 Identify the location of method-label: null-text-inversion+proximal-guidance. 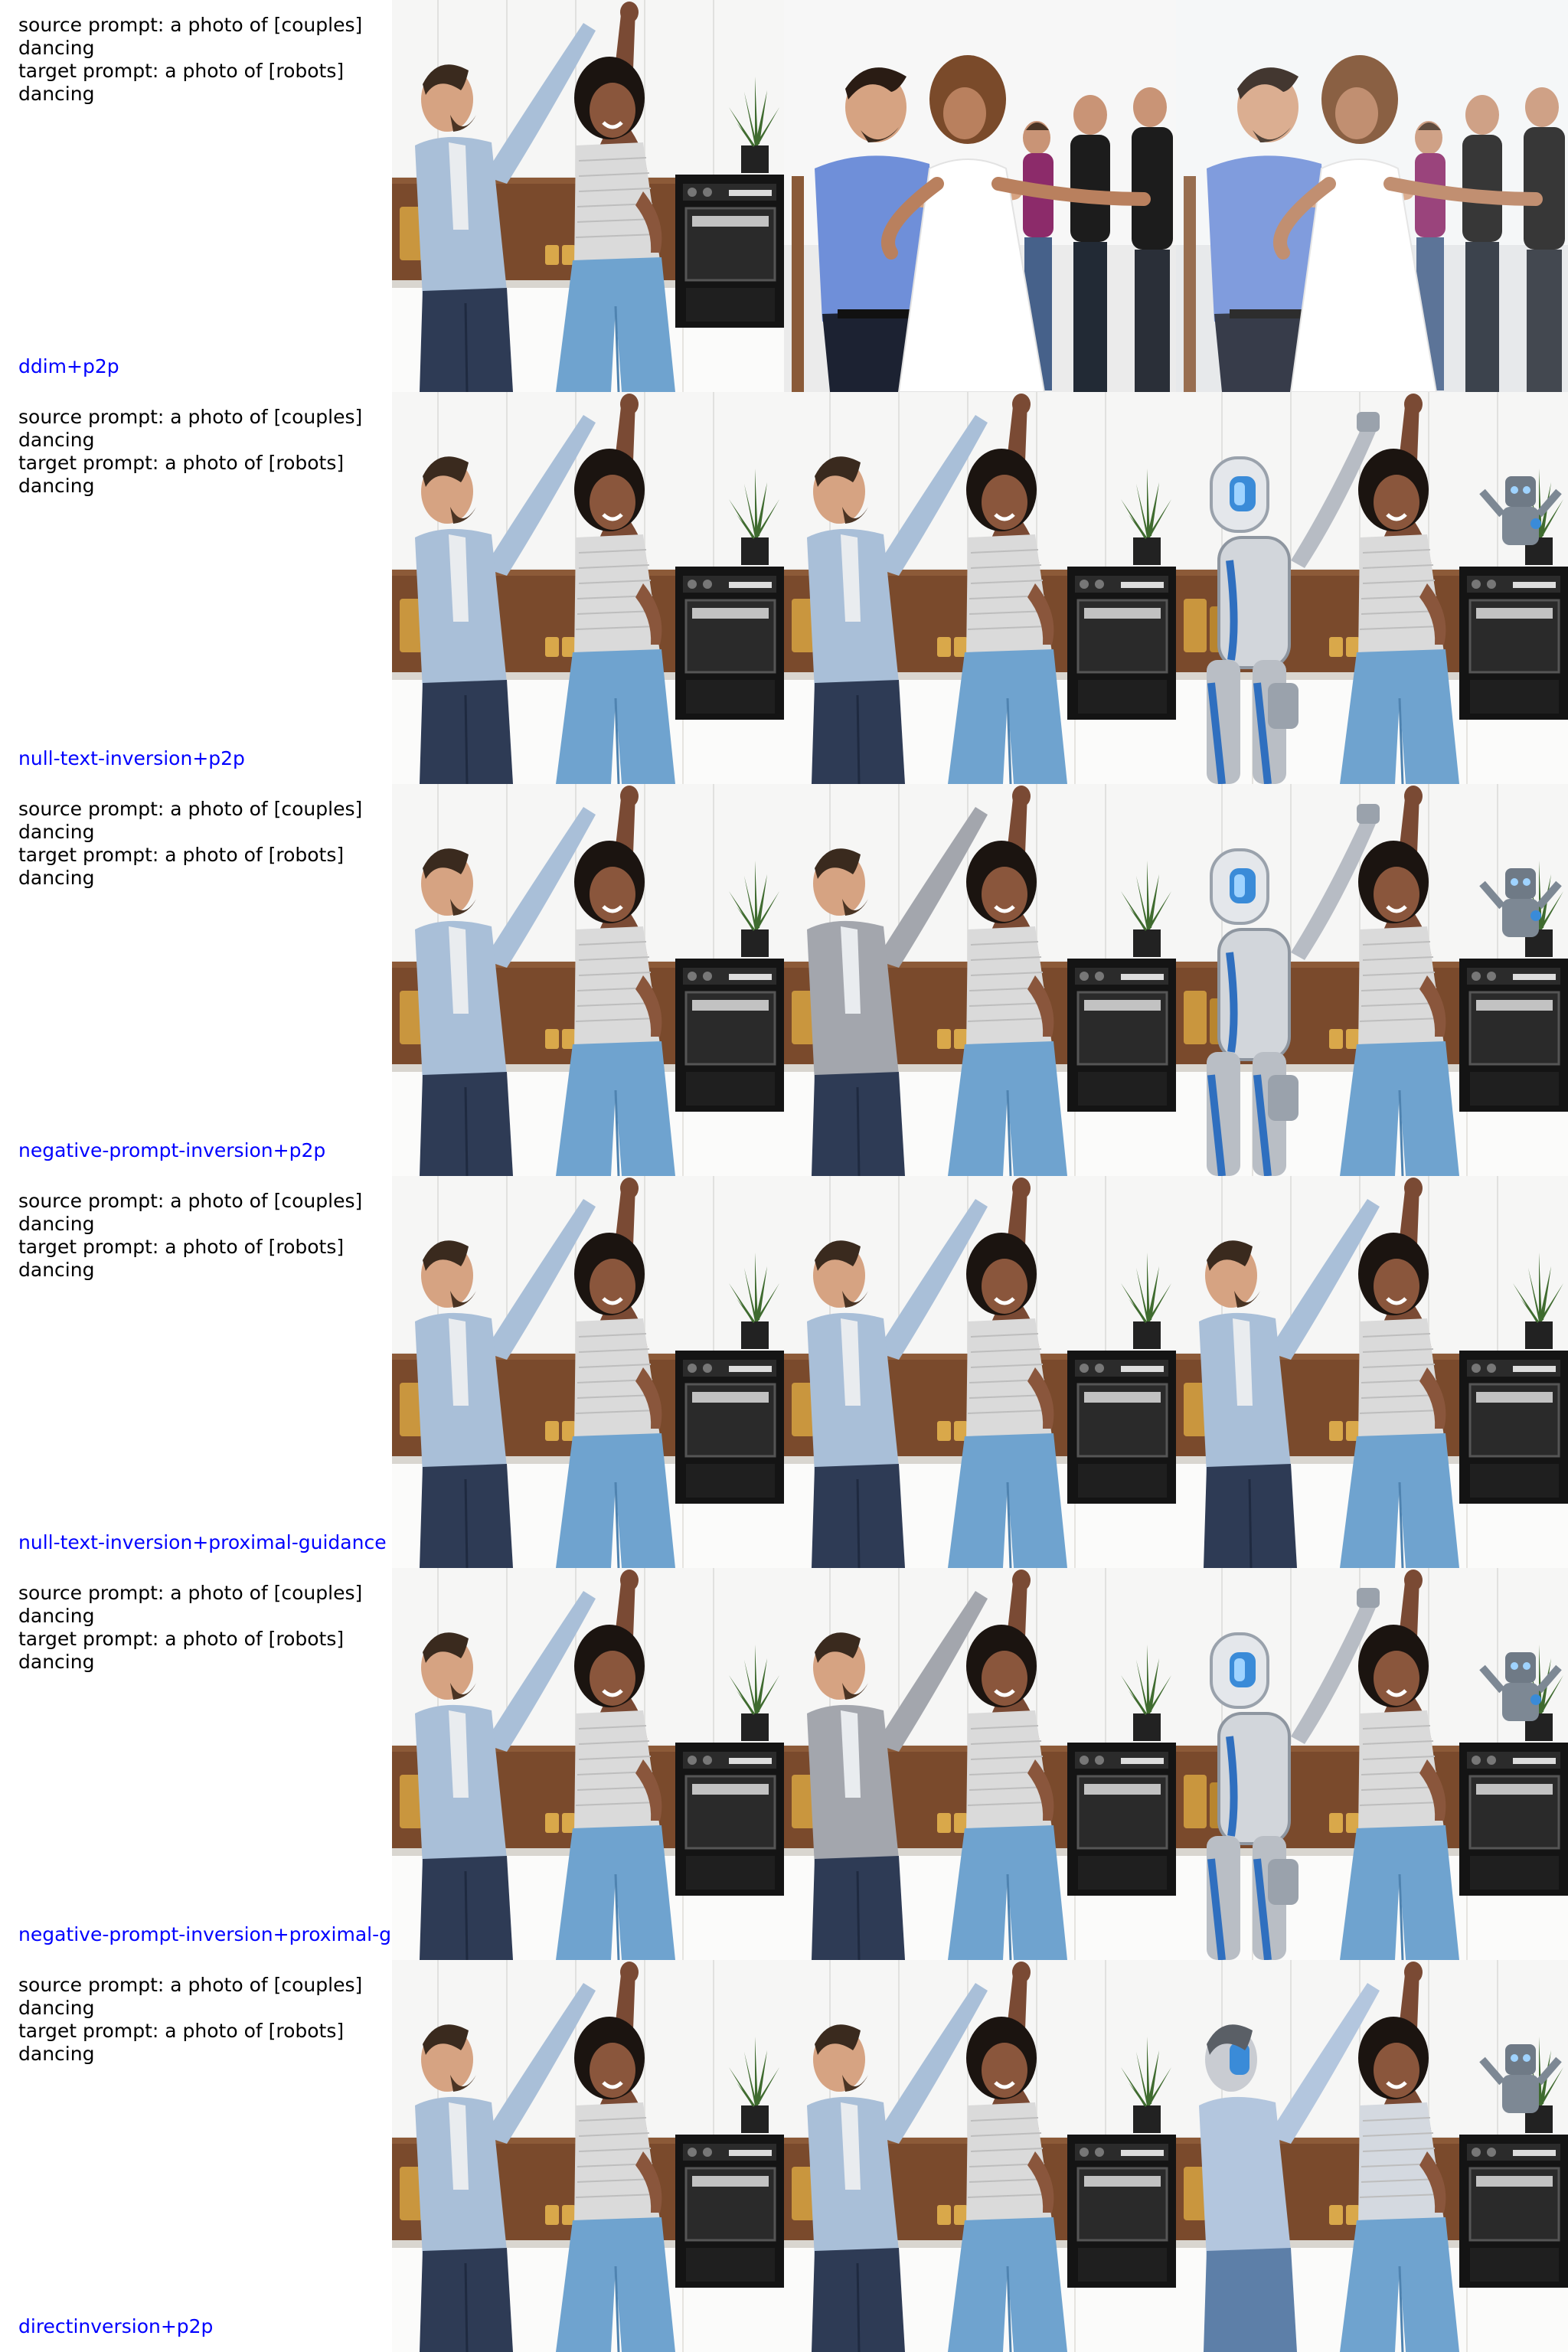
(202, 1542).